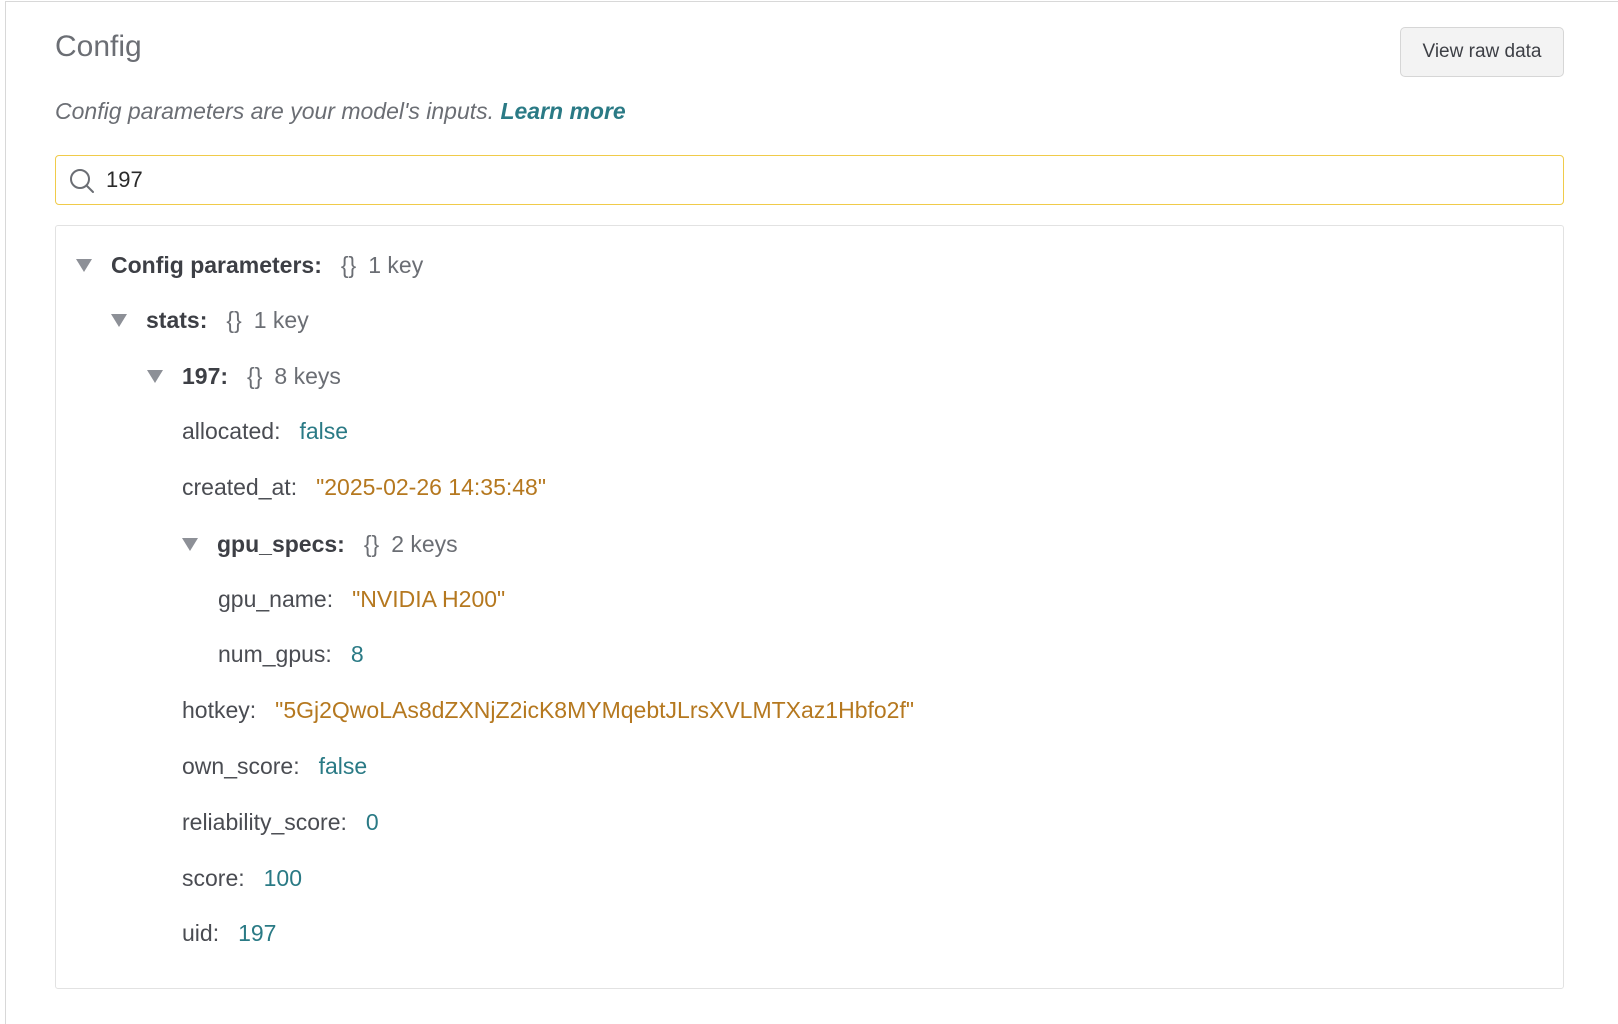  I want to click on tree-leaf-num-gpus: num_gpus: 8, so click(291, 654).